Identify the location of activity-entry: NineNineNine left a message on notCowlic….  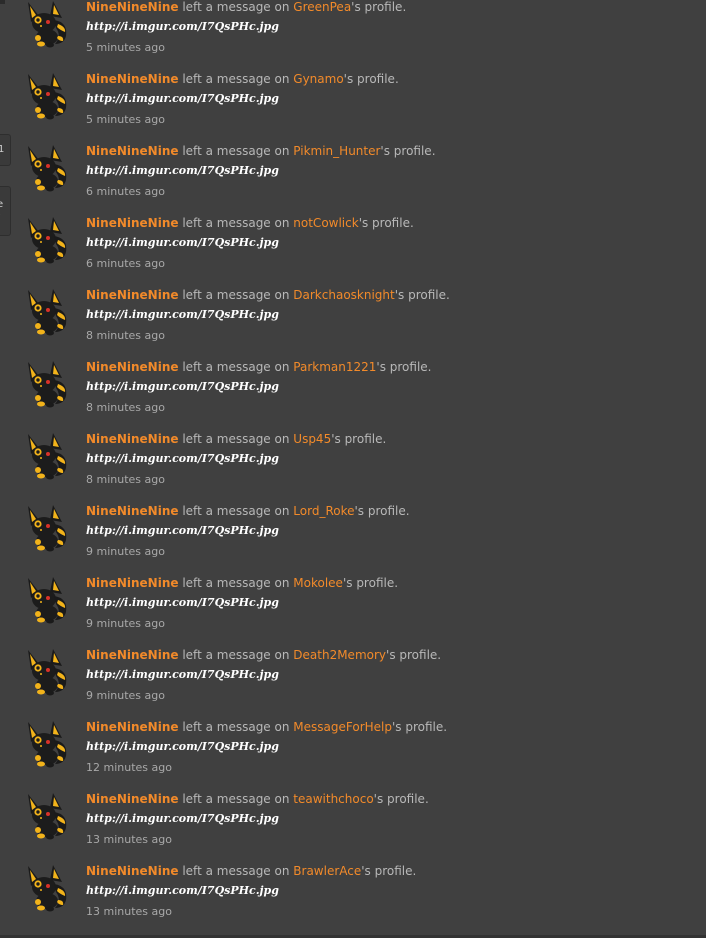
(353, 249).